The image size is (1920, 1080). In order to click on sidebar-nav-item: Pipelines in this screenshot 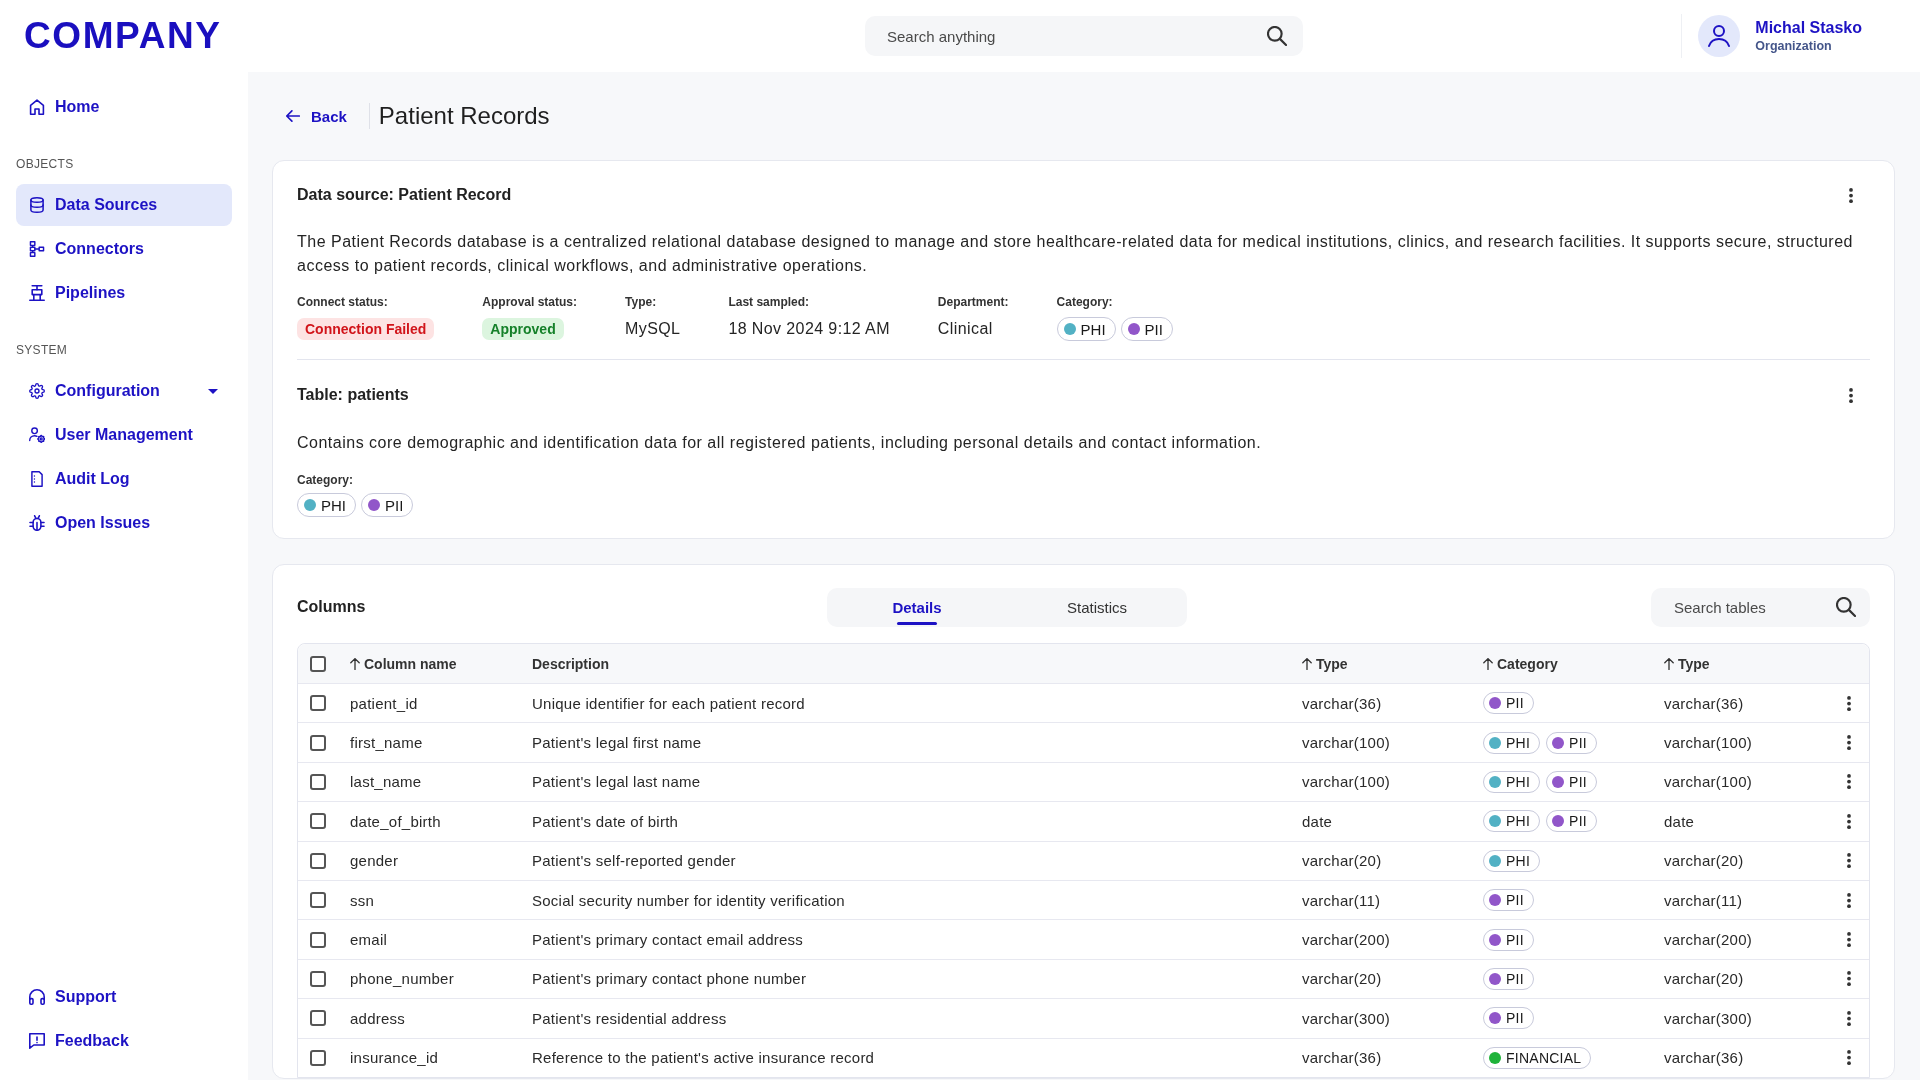, I will do `click(124, 293)`.